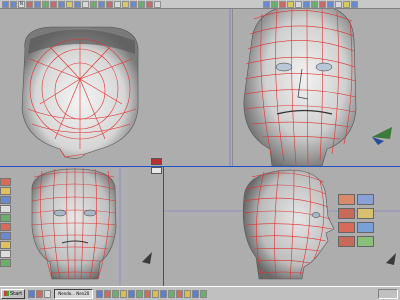 The height and width of the screenshot is (300, 400). I want to click on shaded-toggle-icon, so click(156, 170).